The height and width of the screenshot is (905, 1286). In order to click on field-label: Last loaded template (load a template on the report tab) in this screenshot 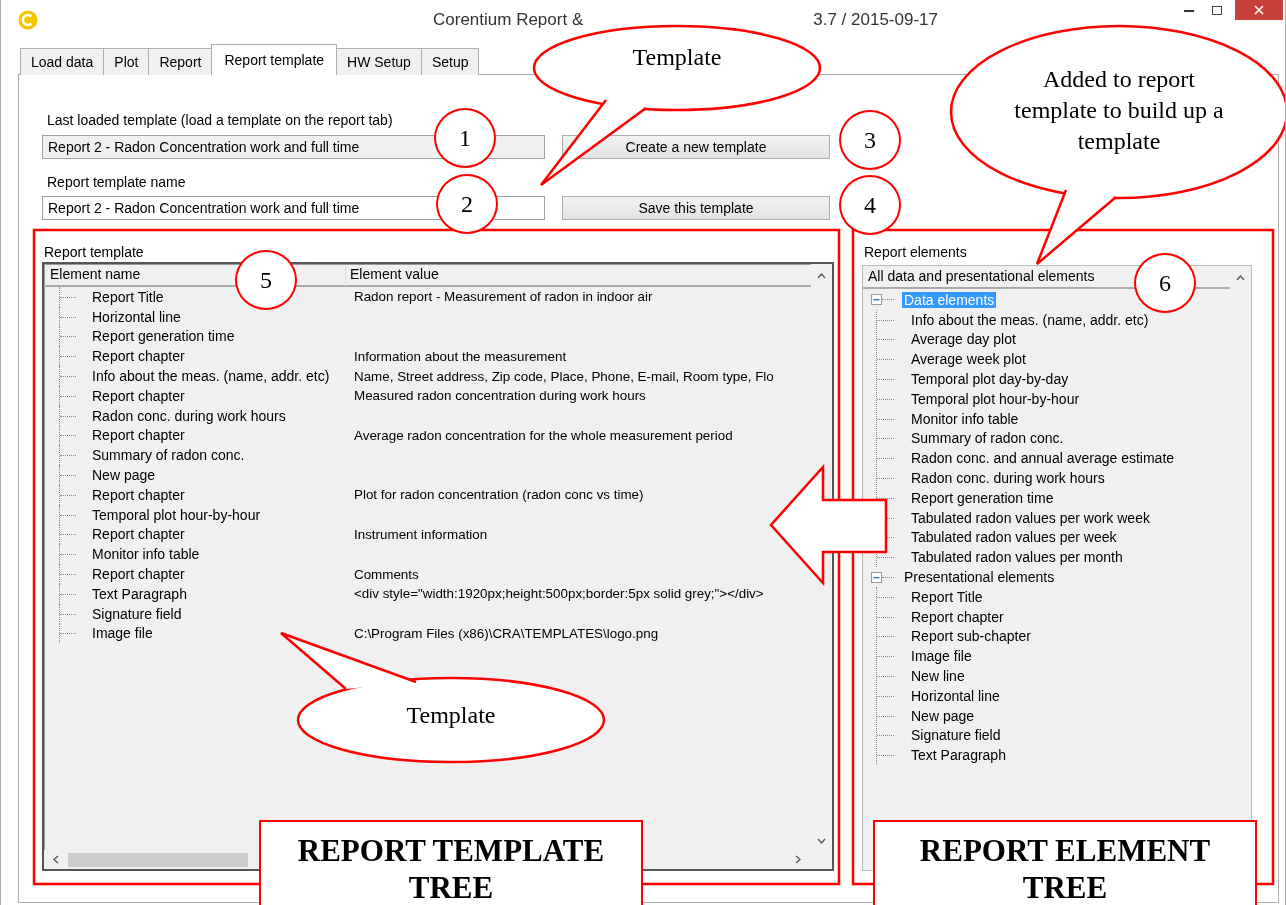, I will do `click(220, 120)`.